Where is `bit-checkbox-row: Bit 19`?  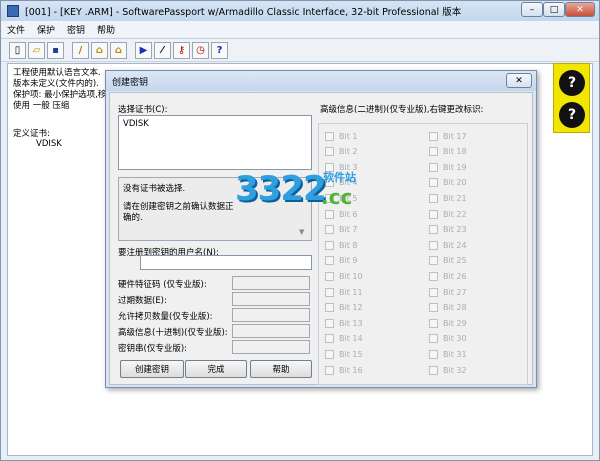 bit-checkbox-row: Bit 19 is located at coordinates (448, 167).